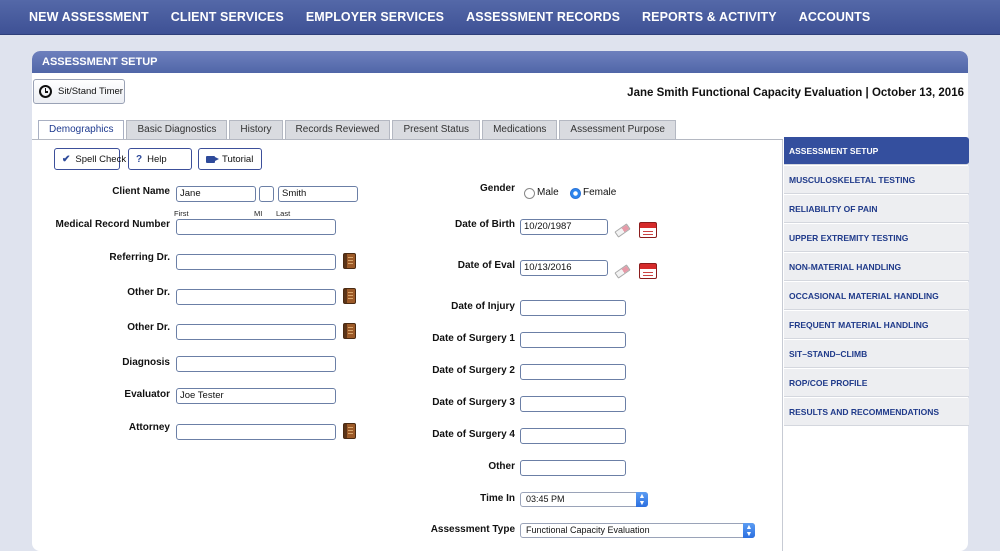  Describe the element at coordinates (617, 129) in the screenshot. I see `tab-assessment-purpose: Assessment Purpose` at that location.